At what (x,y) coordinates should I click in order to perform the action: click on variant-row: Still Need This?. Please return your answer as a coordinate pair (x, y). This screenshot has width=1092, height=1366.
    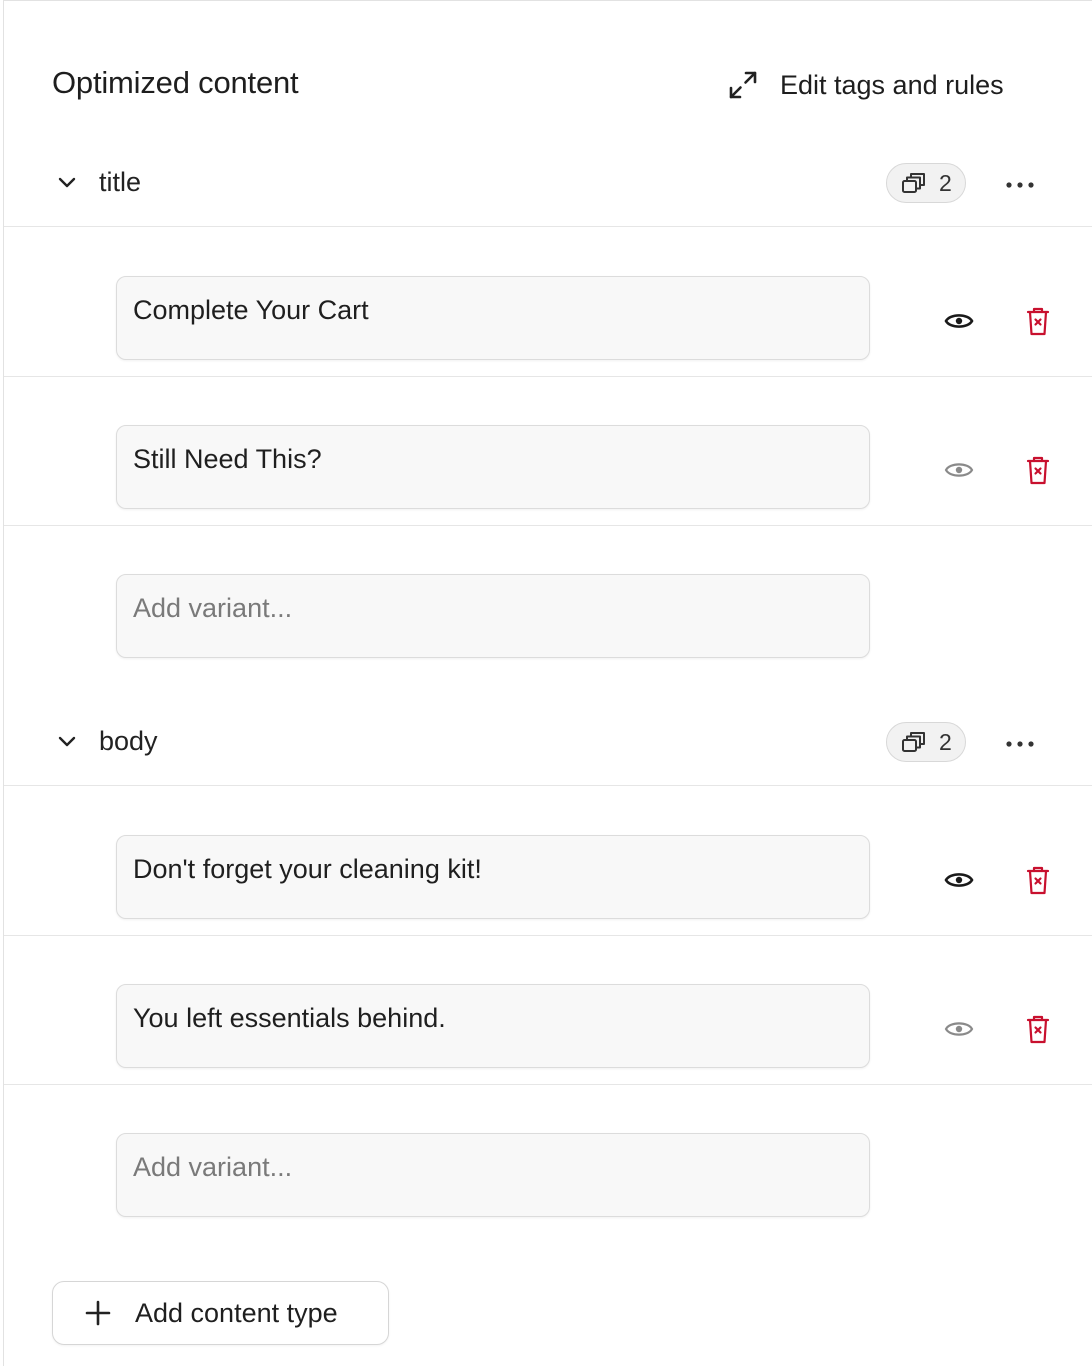
    Looking at the image, I should click on (548, 451).